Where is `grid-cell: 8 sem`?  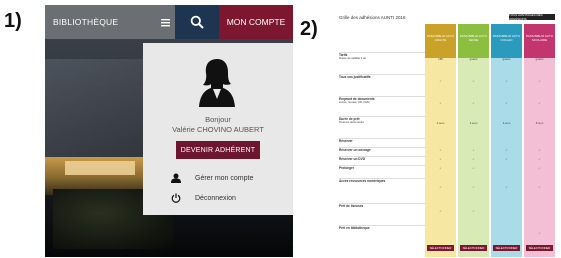
grid-cell: 8 sem is located at coordinates (539, 123).